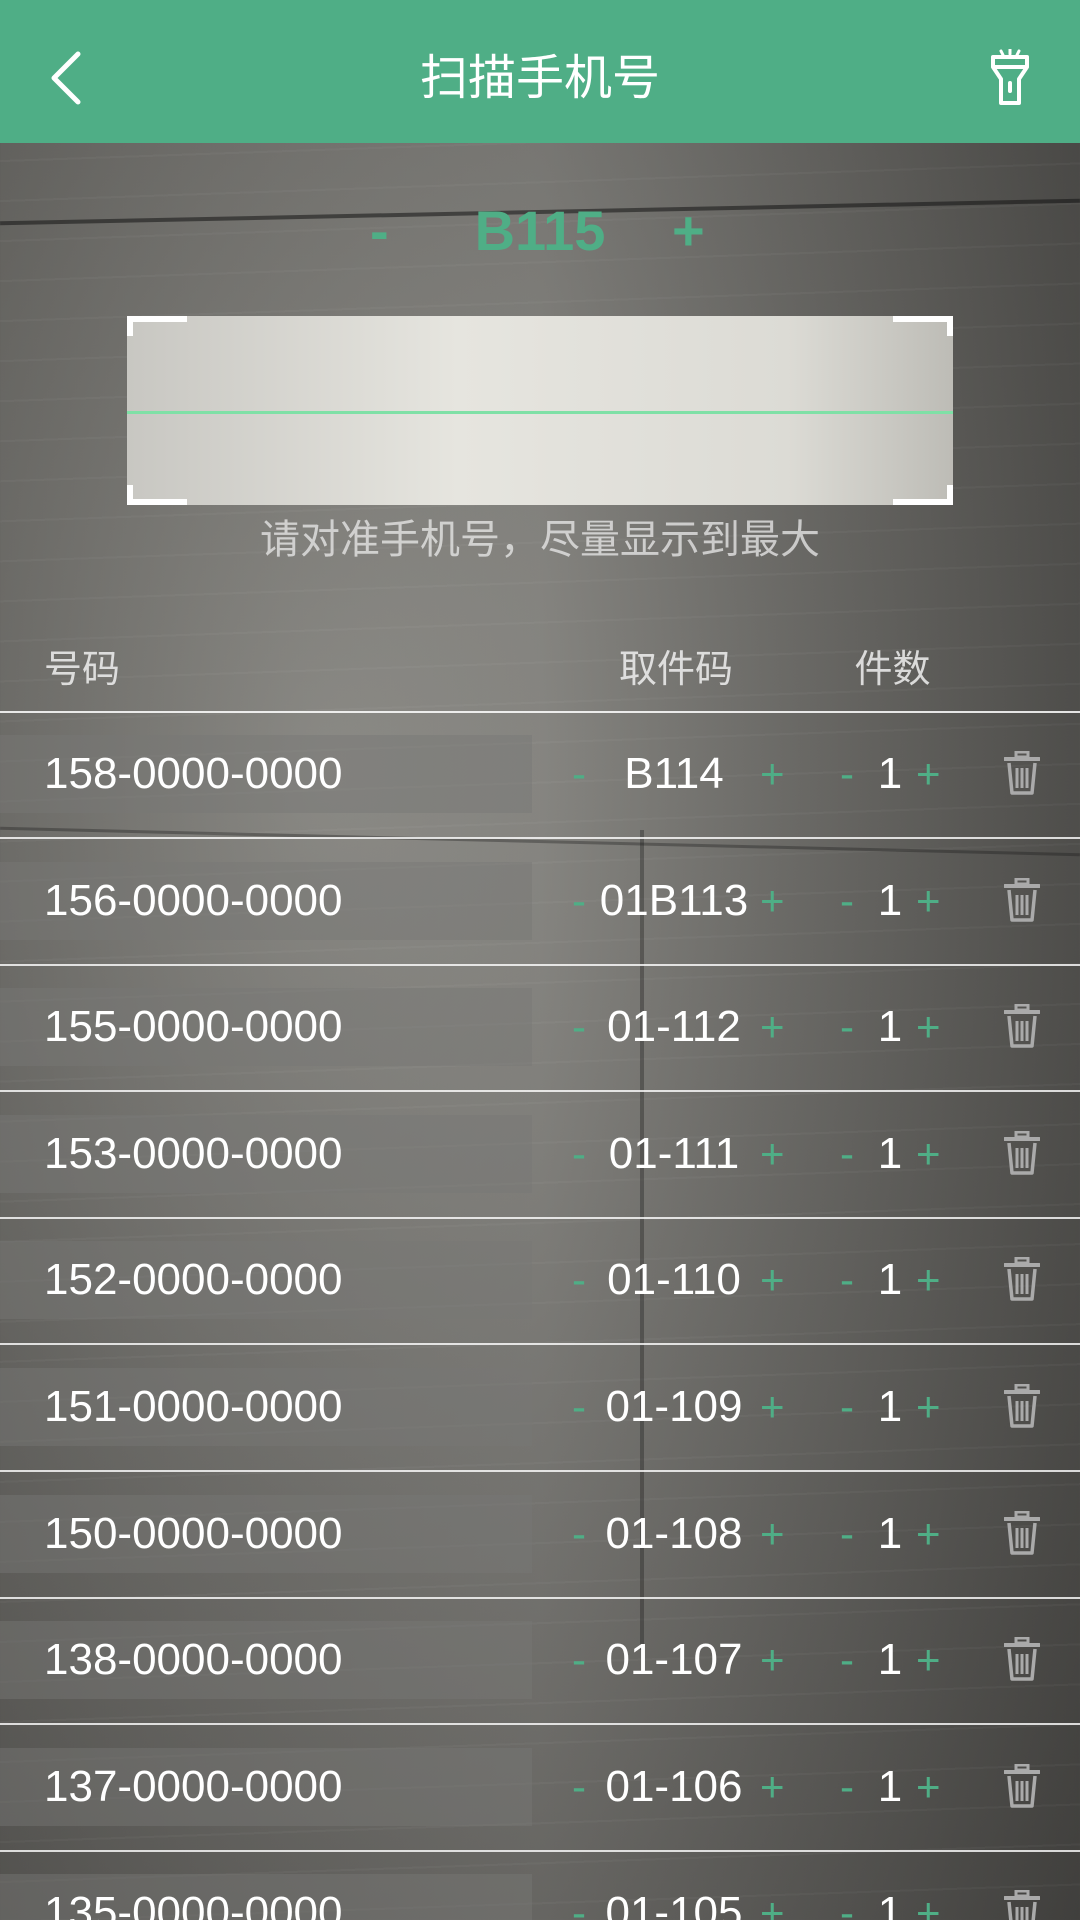 This screenshot has height=1920, width=1080. I want to click on table-row: 152-0000-0000-01-110 + -1 +, so click(540, 1282).